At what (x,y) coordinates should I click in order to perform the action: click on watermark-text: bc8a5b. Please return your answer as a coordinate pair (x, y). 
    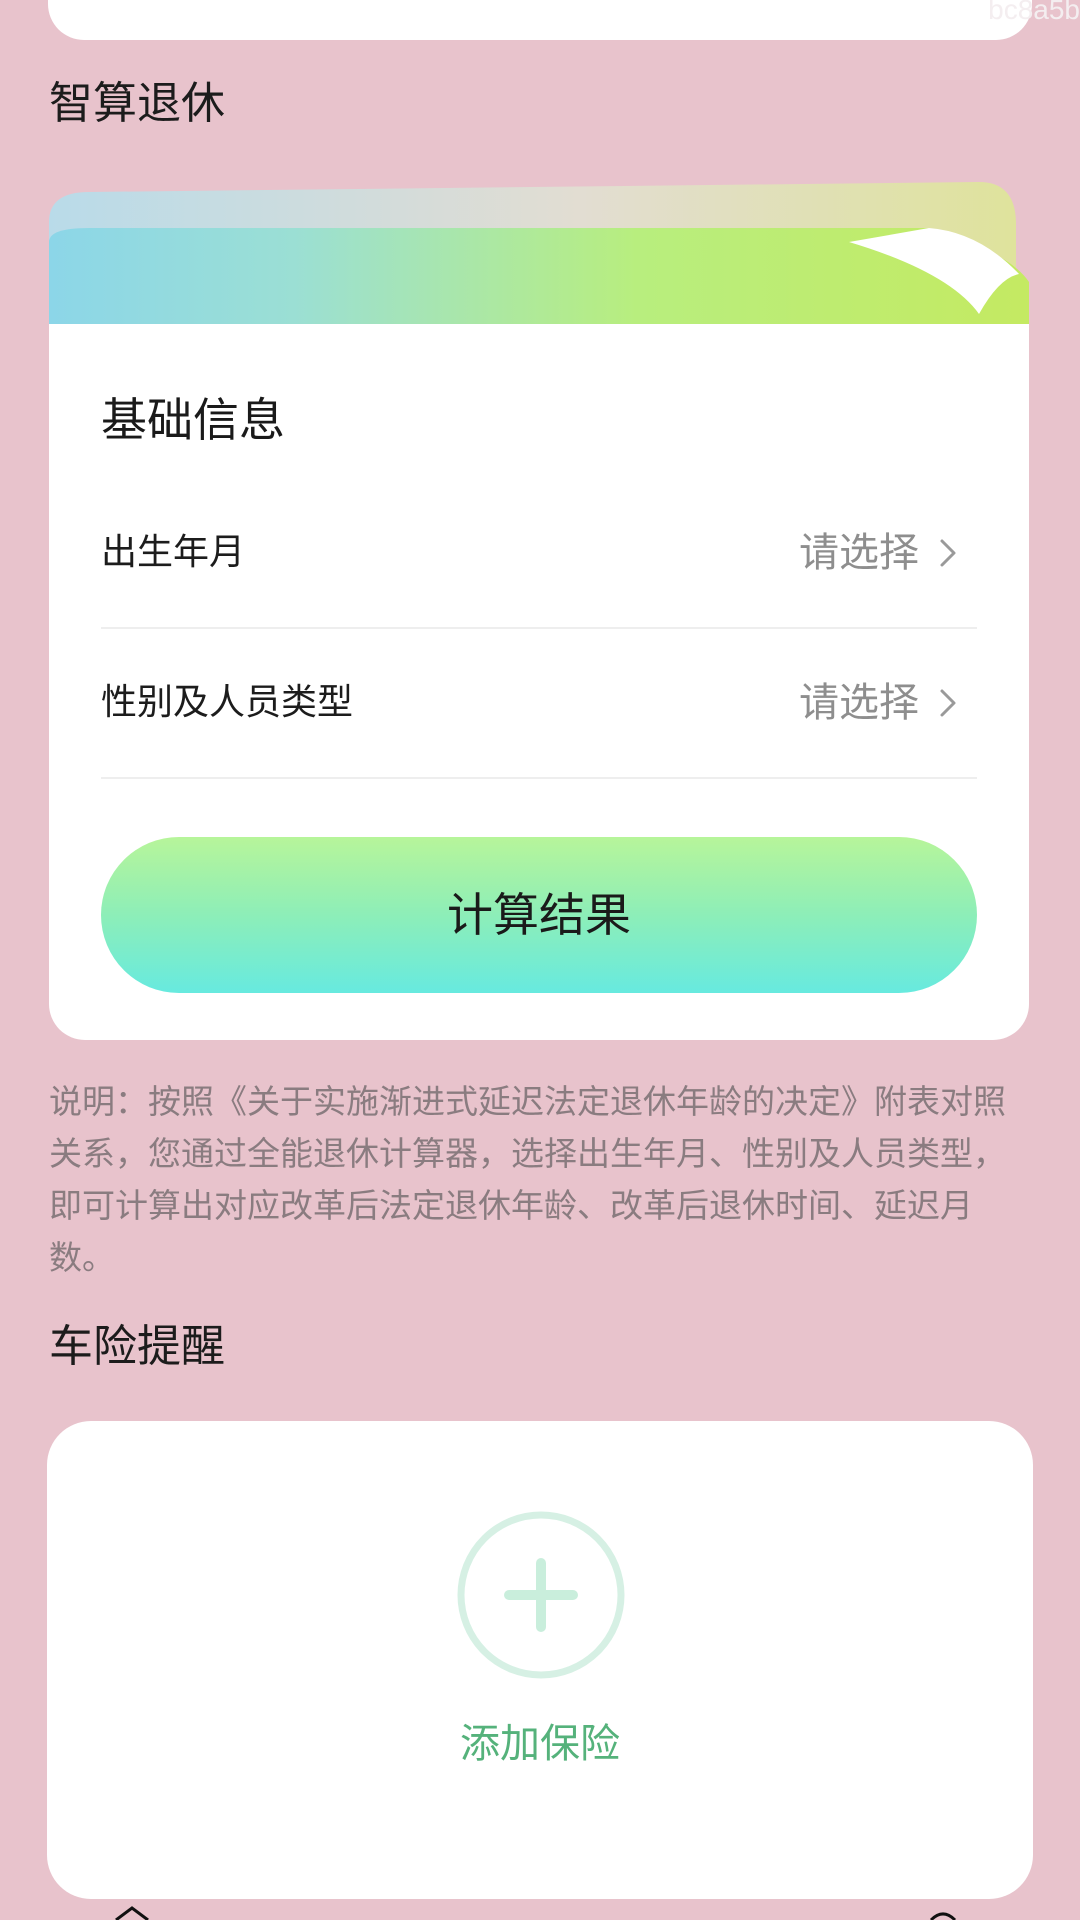
    Looking at the image, I should click on (1034, 12).